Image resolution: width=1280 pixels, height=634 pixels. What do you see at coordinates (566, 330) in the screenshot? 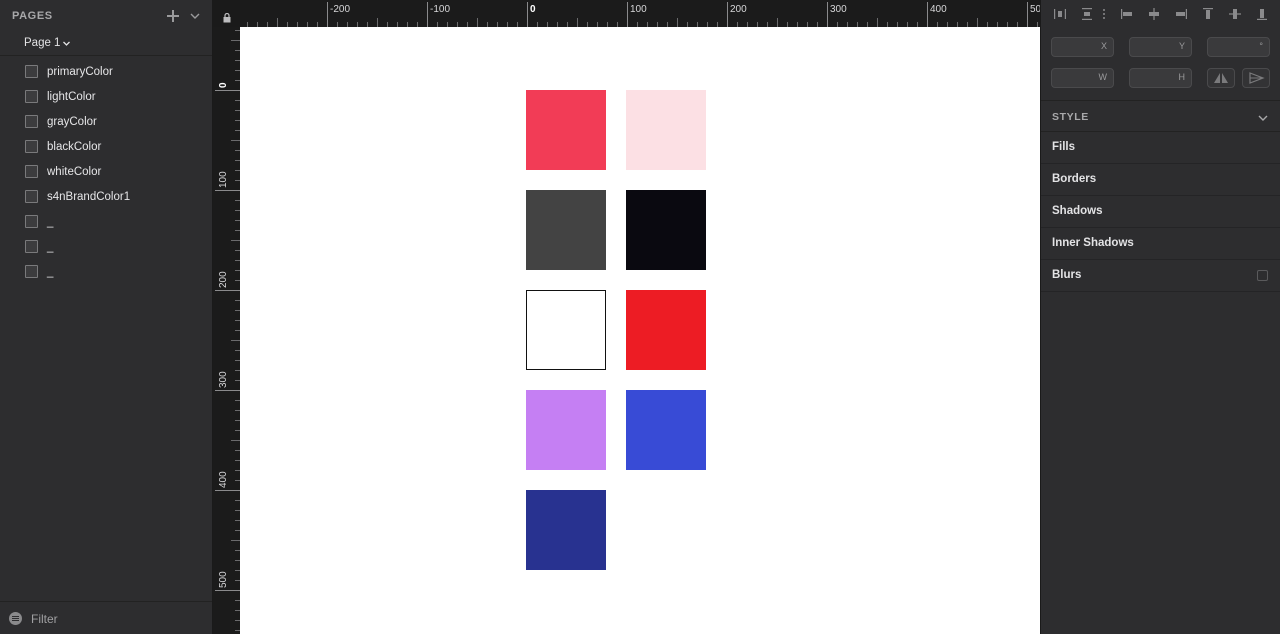
I see `swatch-white-color` at bounding box center [566, 330].